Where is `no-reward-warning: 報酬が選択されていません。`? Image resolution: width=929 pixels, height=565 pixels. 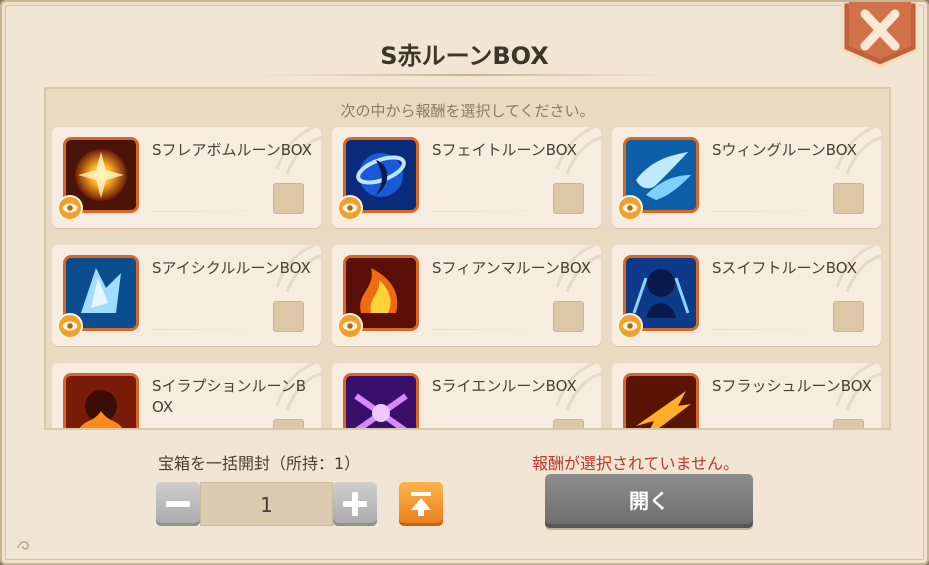
no-reward-warning: 報酬が選択されていません。 is located at coordinates (636, 463).